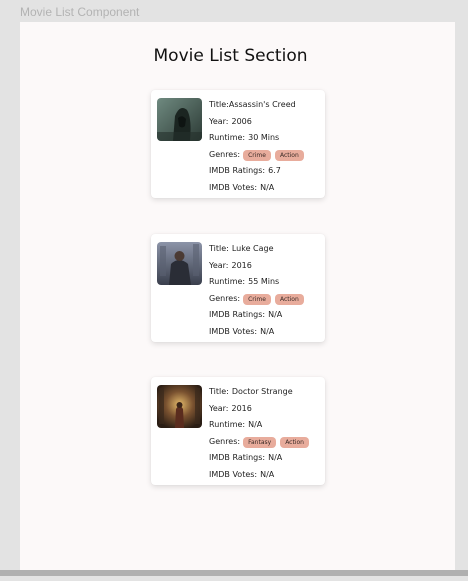 This screenshot has height=581, width=468. Describe the element at coordinates (260, 442) in the screenshot. I see `genre-tag: Fantasy` at that location.